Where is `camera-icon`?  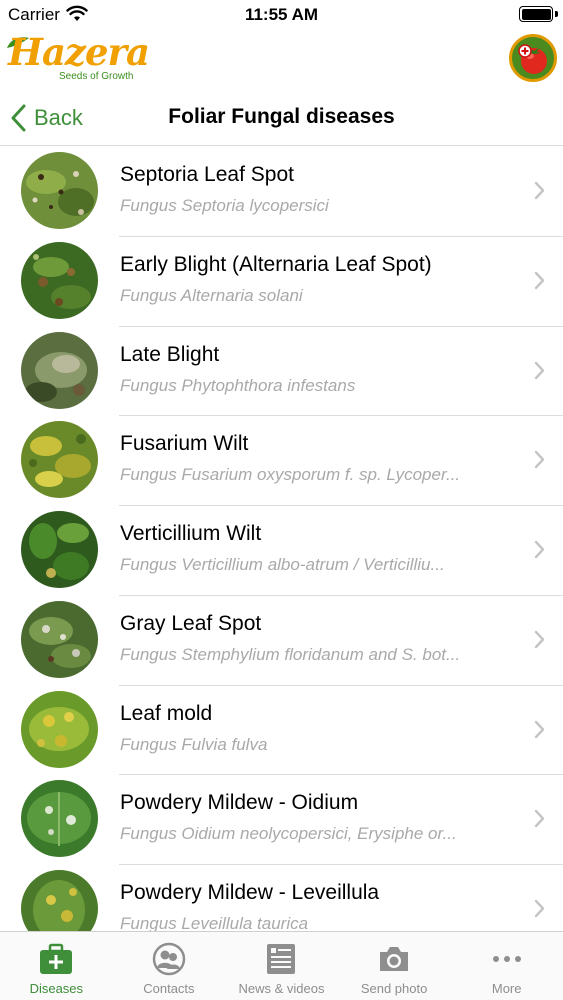
camera-icon is located at coordinates (394, 959).